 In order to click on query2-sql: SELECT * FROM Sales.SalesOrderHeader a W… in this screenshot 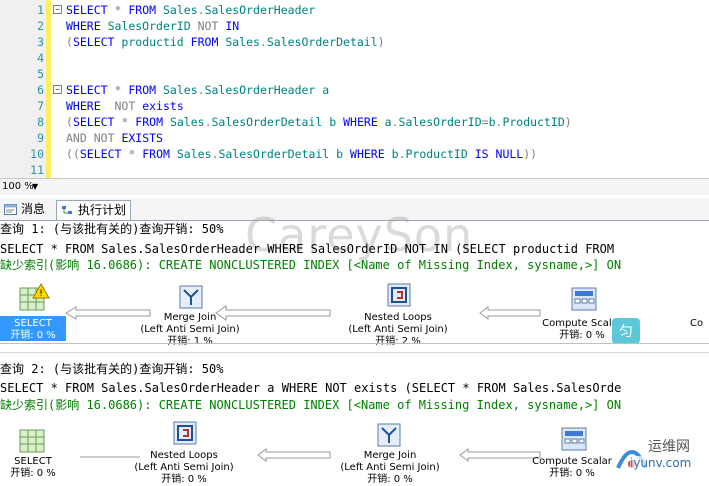, I will do `click(311, 388)`.